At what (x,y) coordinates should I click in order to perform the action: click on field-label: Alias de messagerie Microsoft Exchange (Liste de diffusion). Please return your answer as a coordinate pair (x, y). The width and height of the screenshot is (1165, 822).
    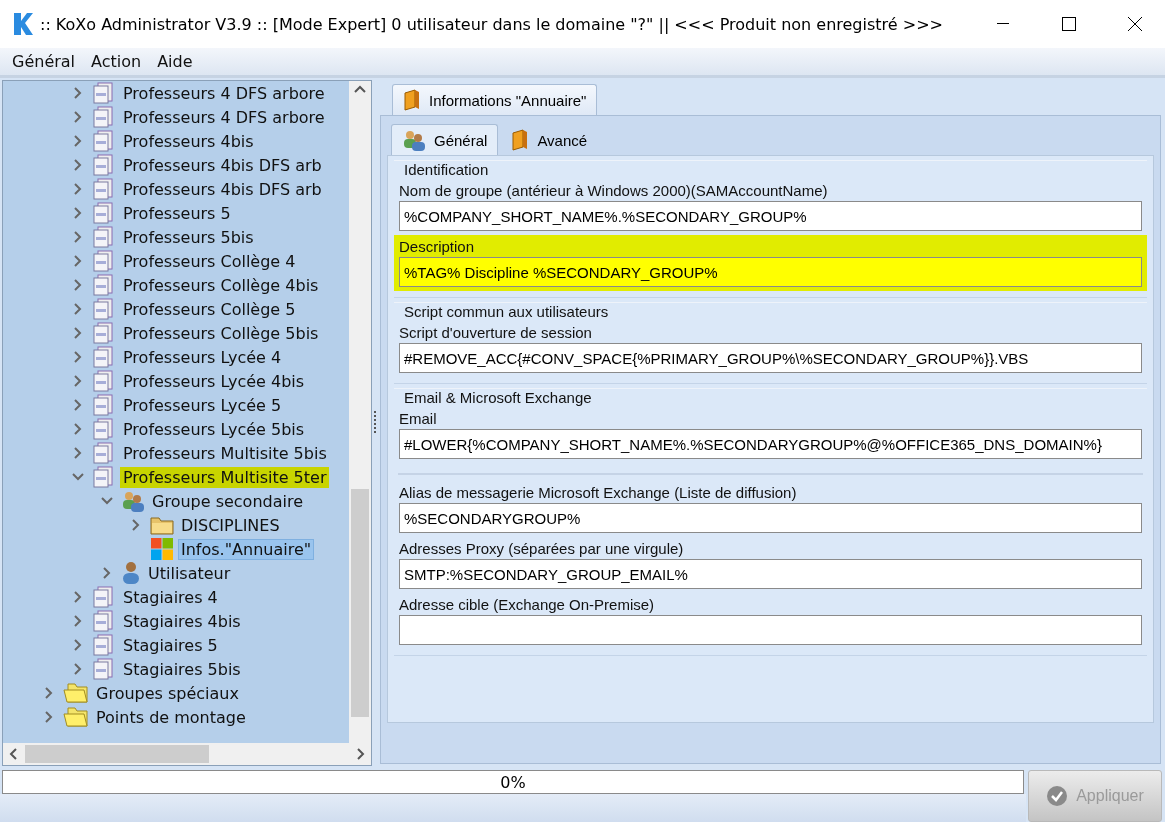
    Looking at the image, I should click on (598, 493).